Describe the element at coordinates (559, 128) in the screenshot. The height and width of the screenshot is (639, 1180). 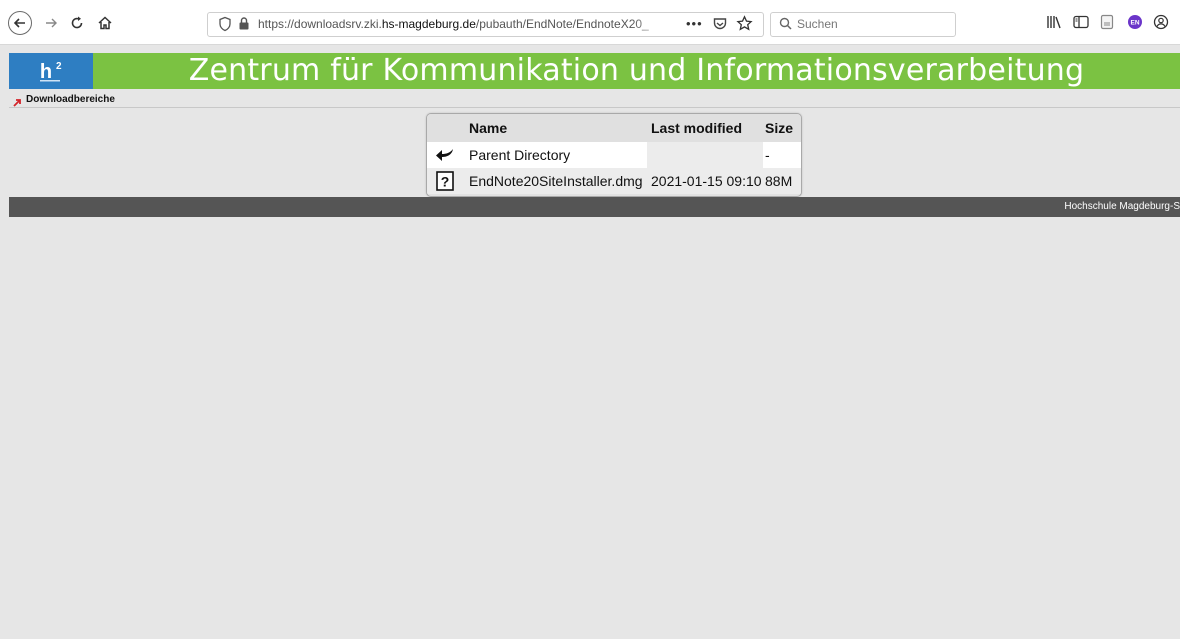
I see `column-header-name: Name` at that location.